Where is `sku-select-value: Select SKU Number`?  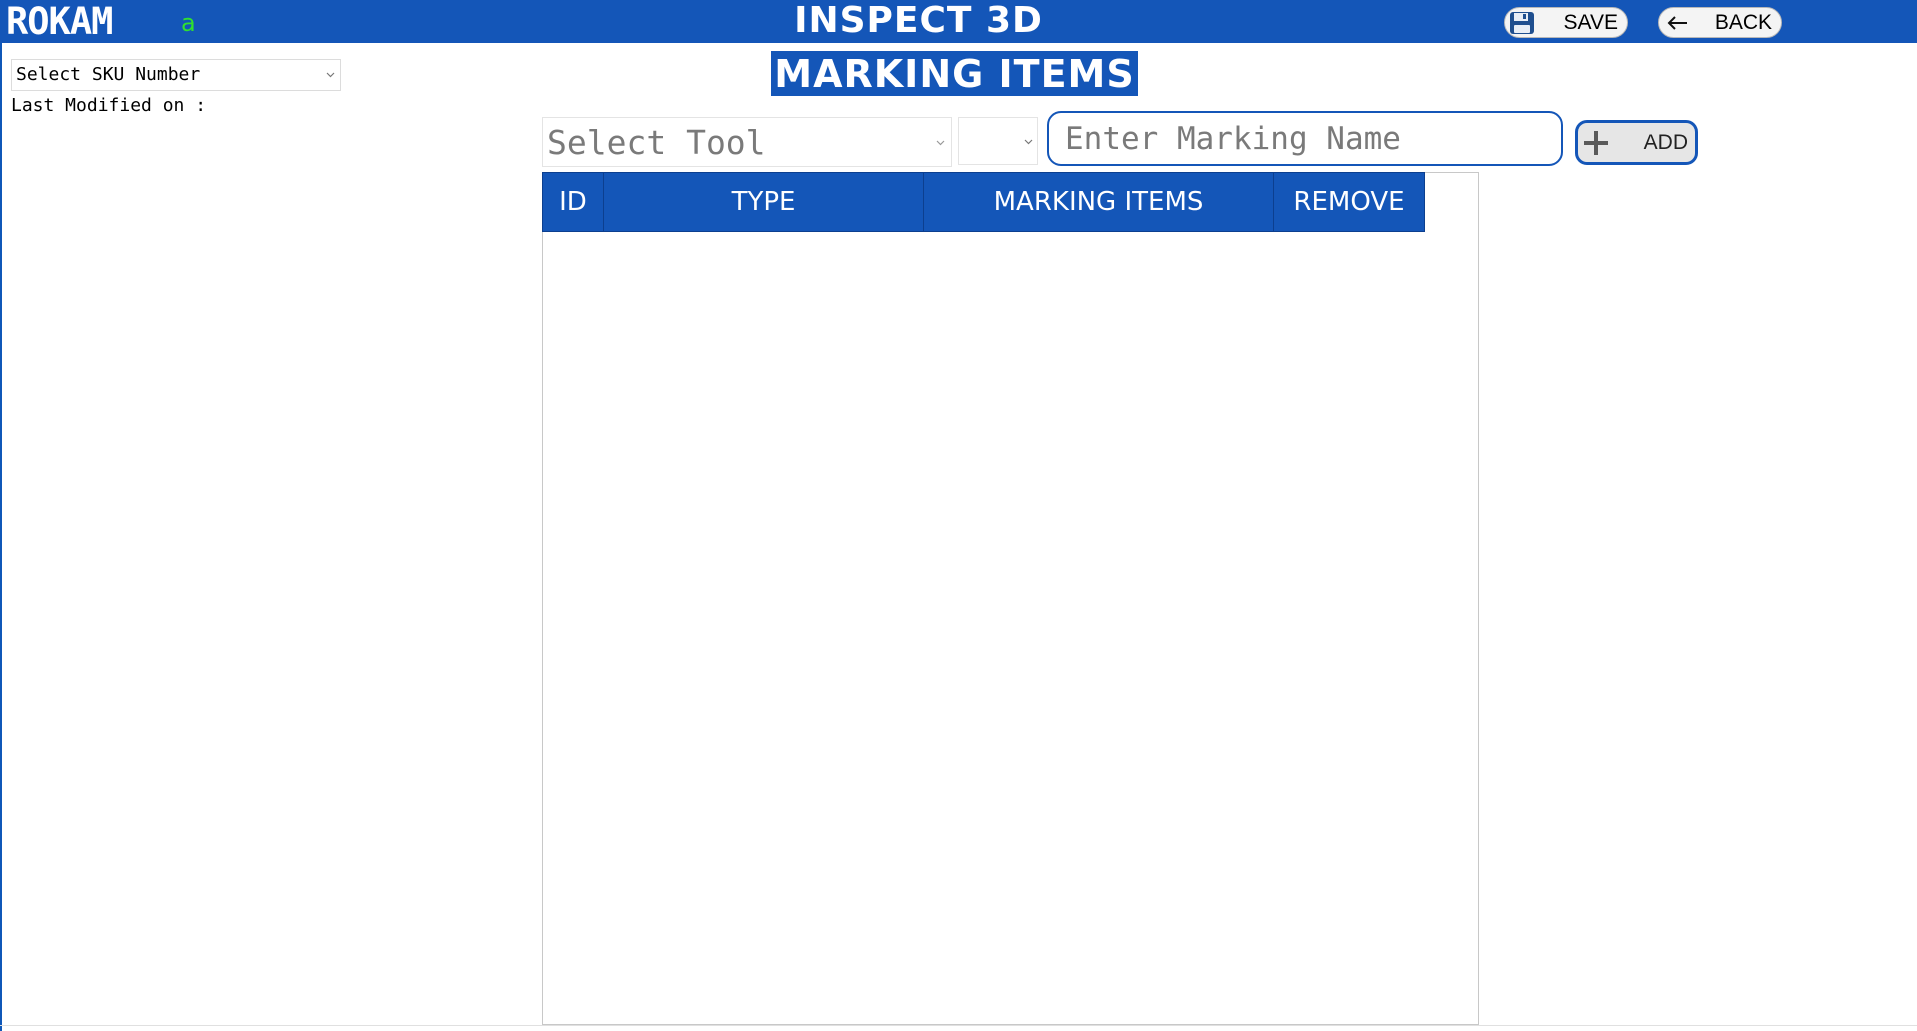
sku-select-value: Select SKU Number is located at coordinates (108, 74).